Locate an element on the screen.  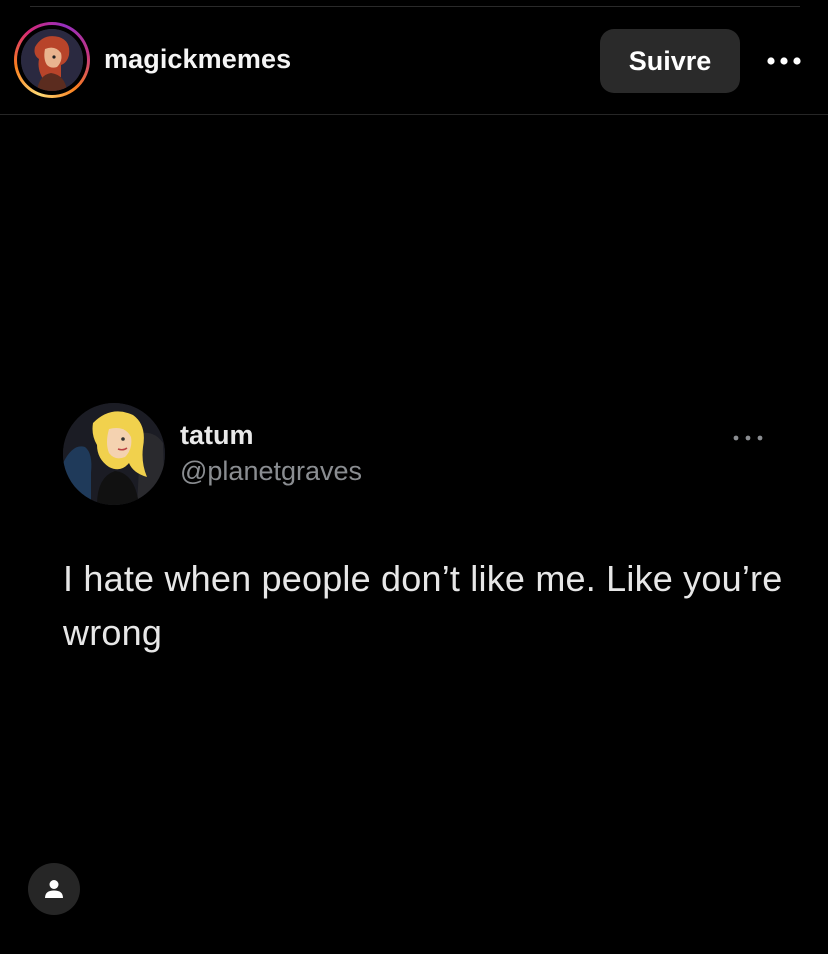
tagged-people-button is located at coordinates (54, 889).